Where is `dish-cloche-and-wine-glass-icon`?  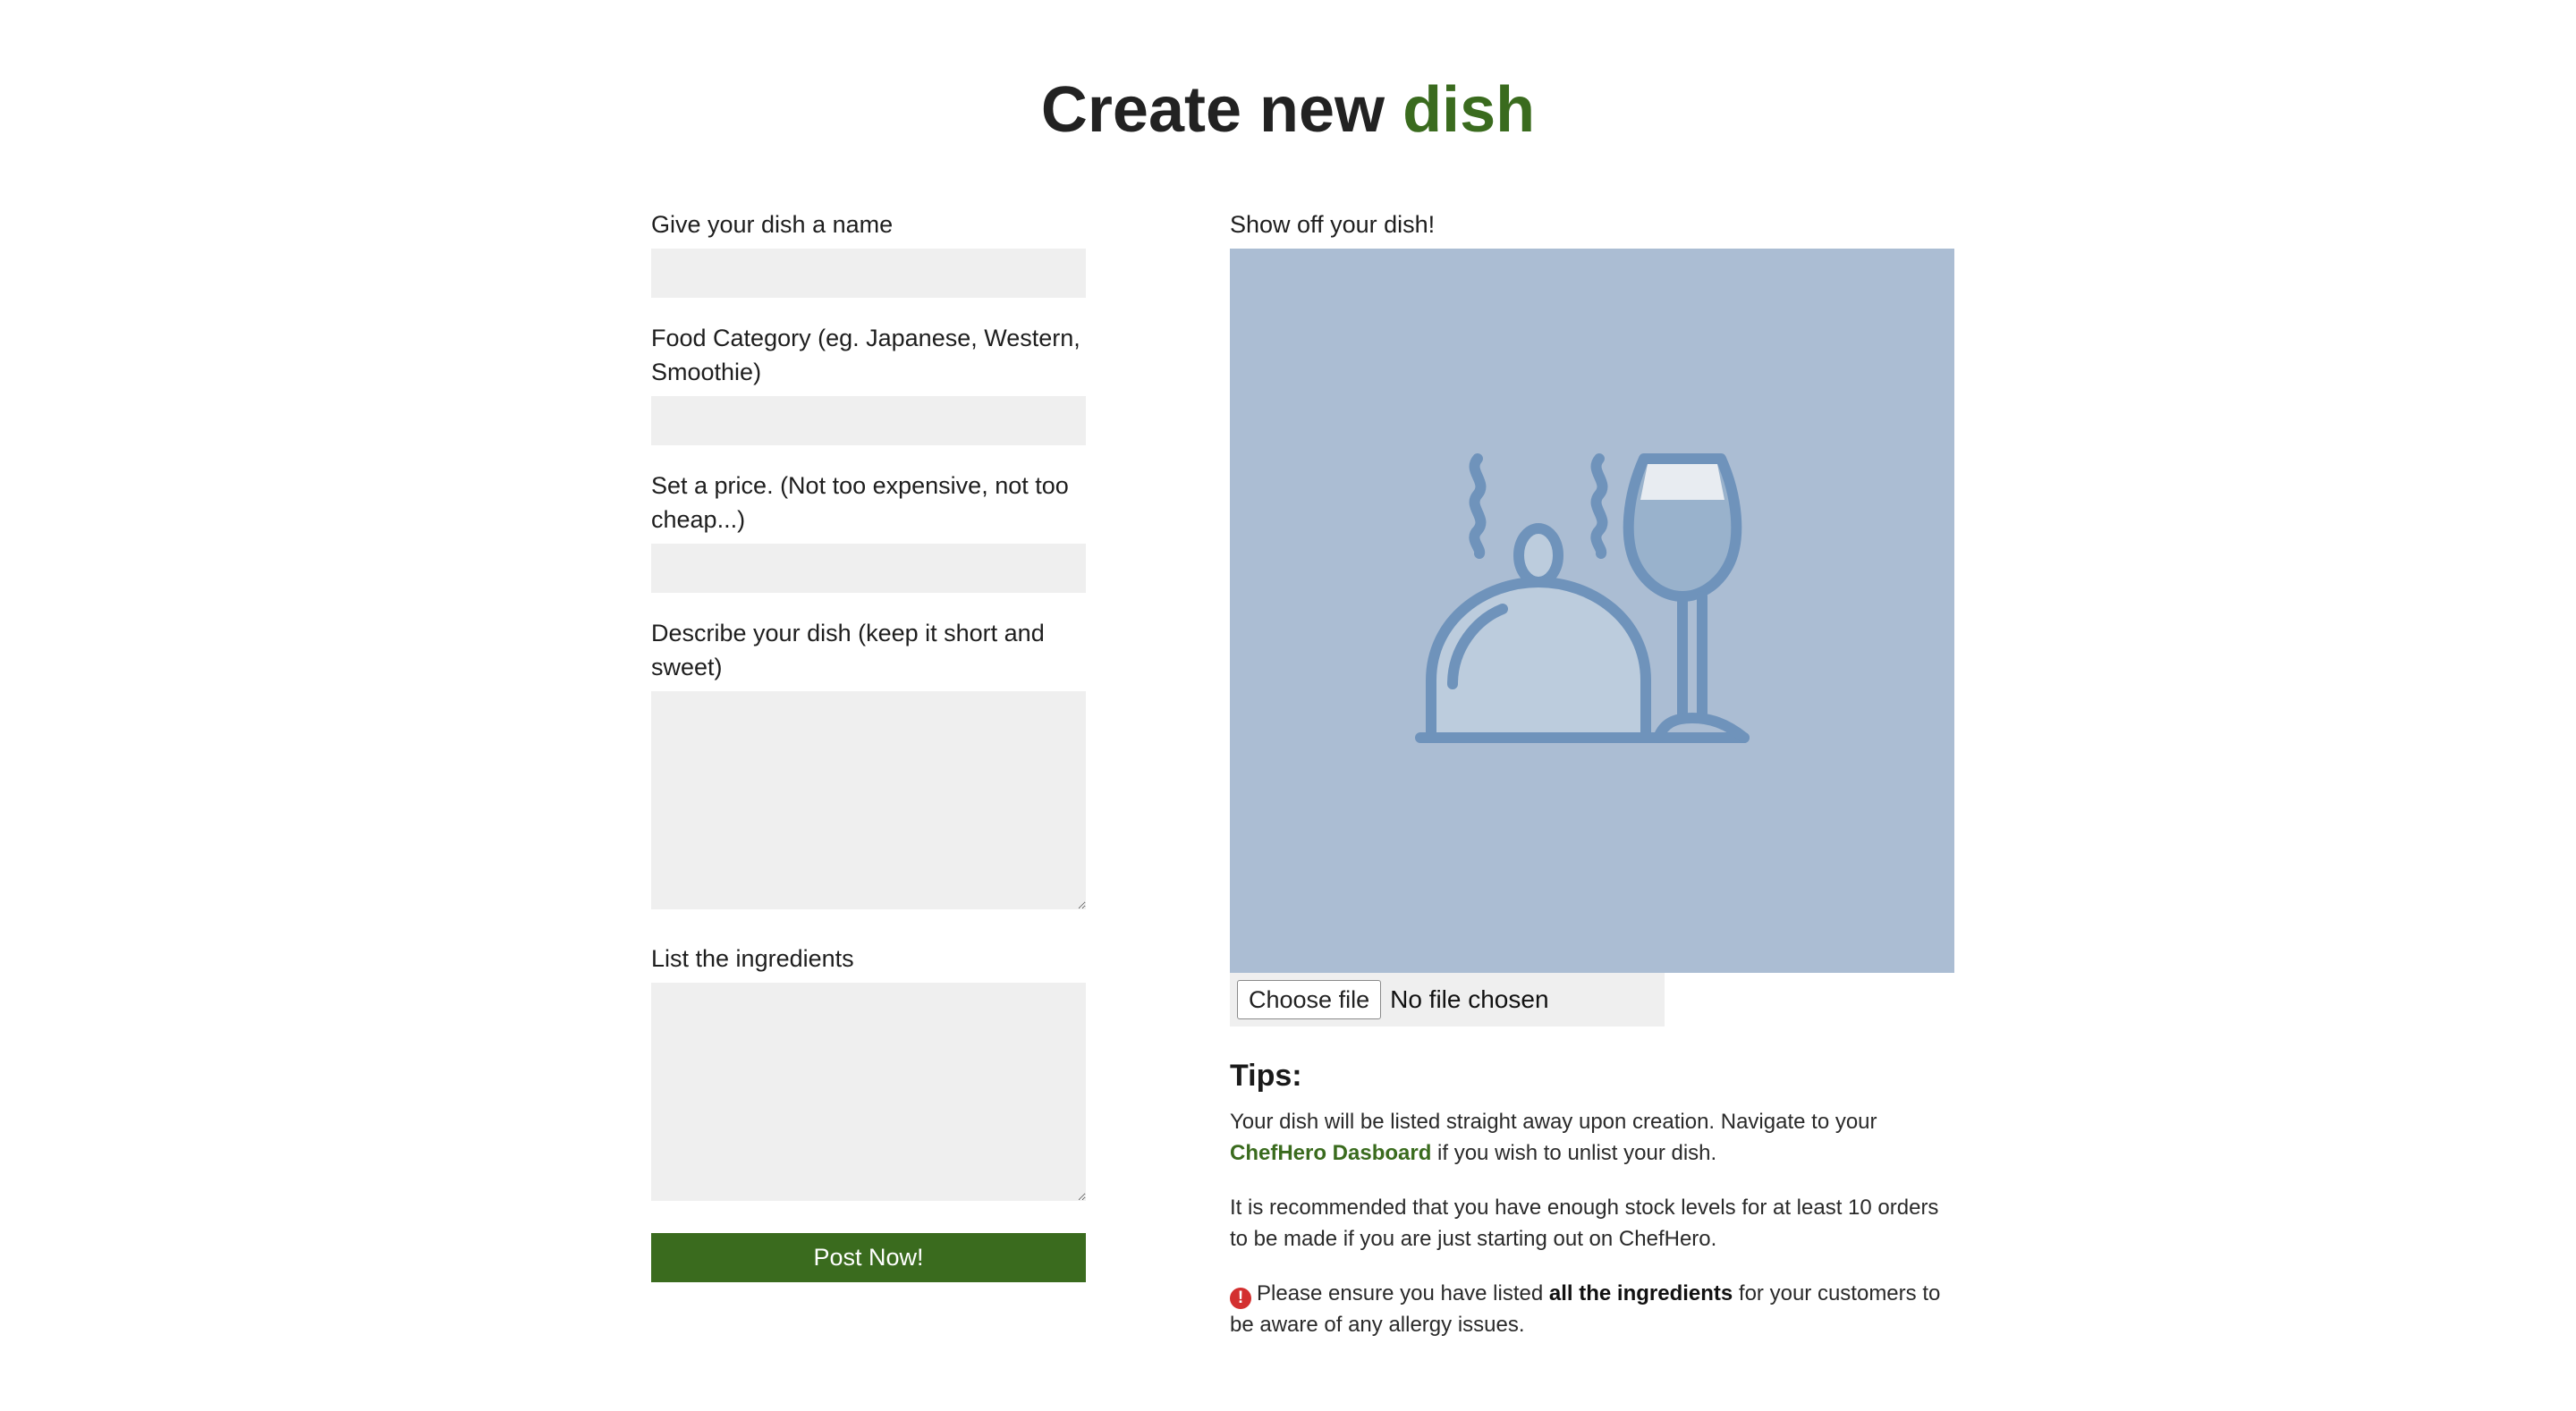 dish-cloche-and-wine-glass-icon is located at coordinates (1582, 598).